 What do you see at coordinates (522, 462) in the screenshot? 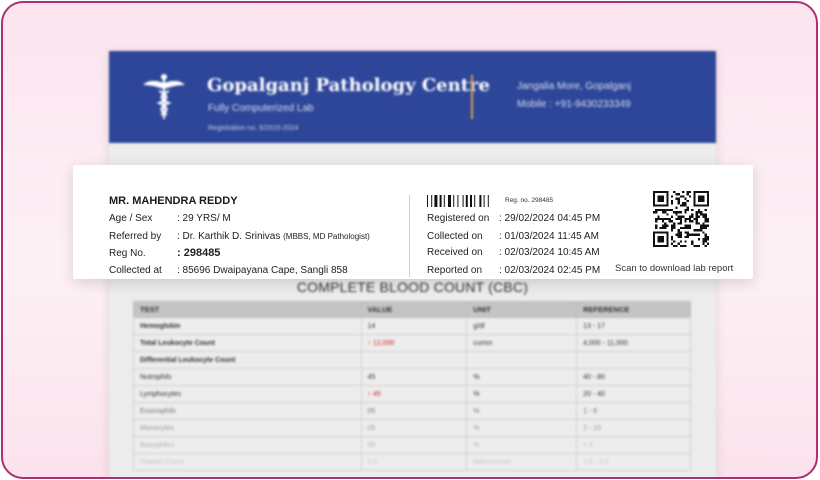
I see `cbc-cell-unit: lakhs/cumm` at bounding box center [522, 462].